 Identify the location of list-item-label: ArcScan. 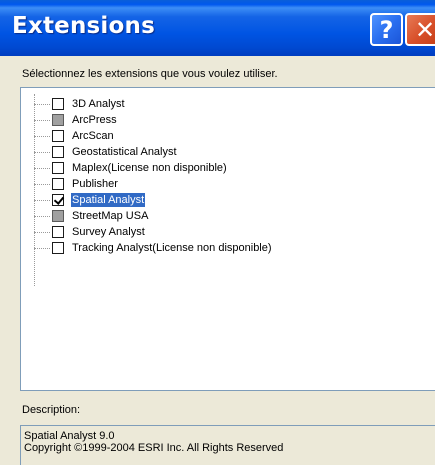
(93, 136).